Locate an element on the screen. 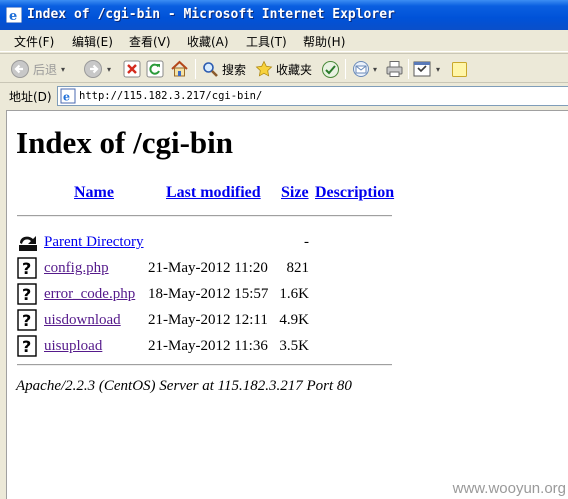 This screenshot has height=499, width=568. edit-button: ▾ is located at coordinates (426, 69).